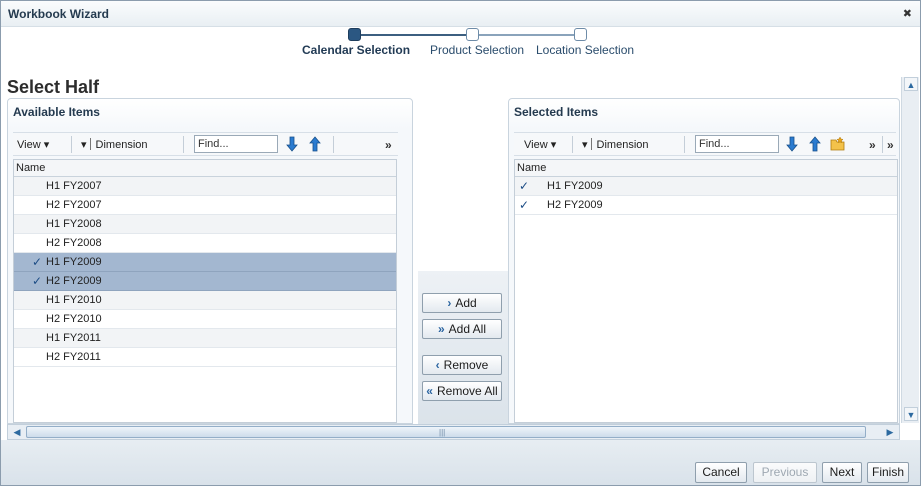  Describe the element at coordinates (721, 472) in the screenshot. I see `cancel-button: Cancel` at that location.